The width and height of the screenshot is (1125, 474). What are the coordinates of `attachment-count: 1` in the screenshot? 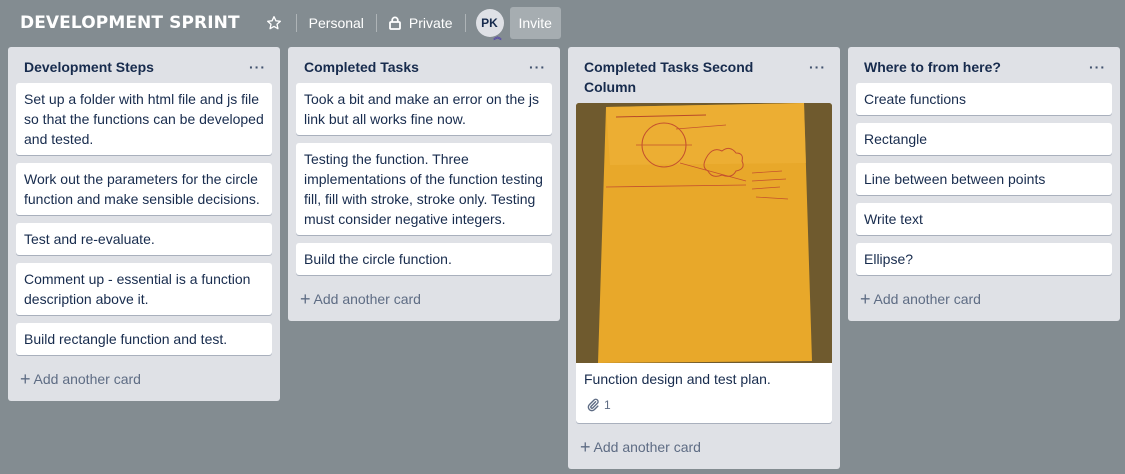 It's located at (607, 405).